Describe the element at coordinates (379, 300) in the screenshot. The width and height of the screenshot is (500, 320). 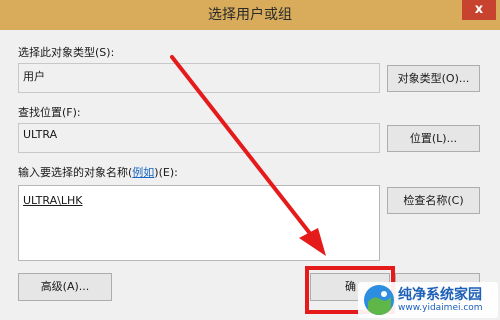
I see `globe-icon` at that location.